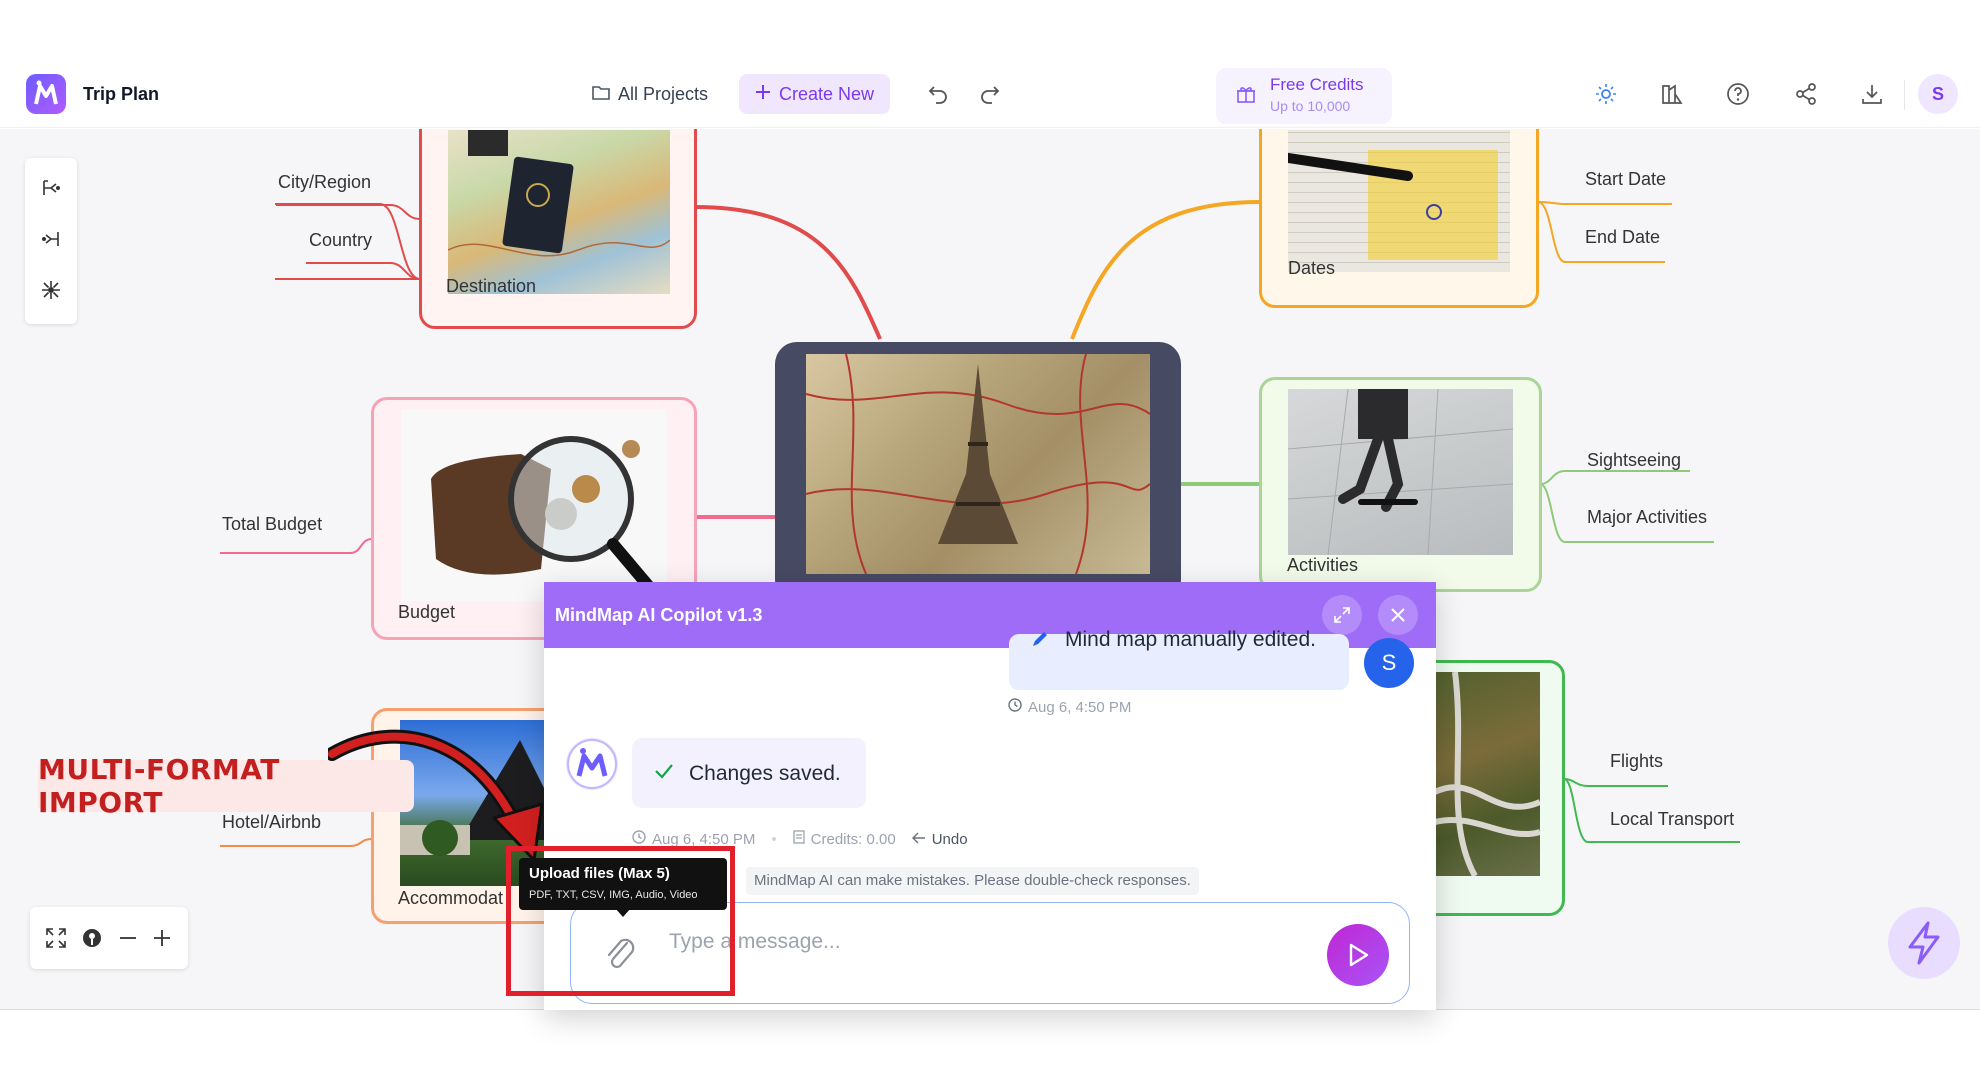  I want to click on share-icon, so click(1806, 94).